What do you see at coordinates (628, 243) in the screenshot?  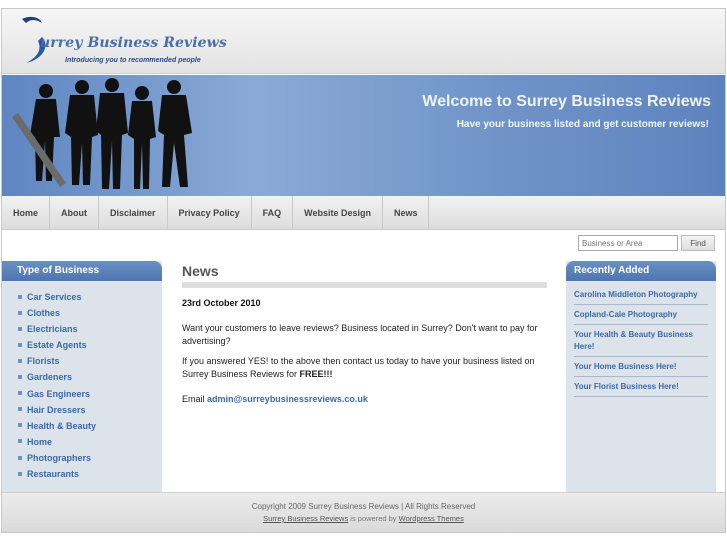 I see `search-input` at bounding box center [628, 243].